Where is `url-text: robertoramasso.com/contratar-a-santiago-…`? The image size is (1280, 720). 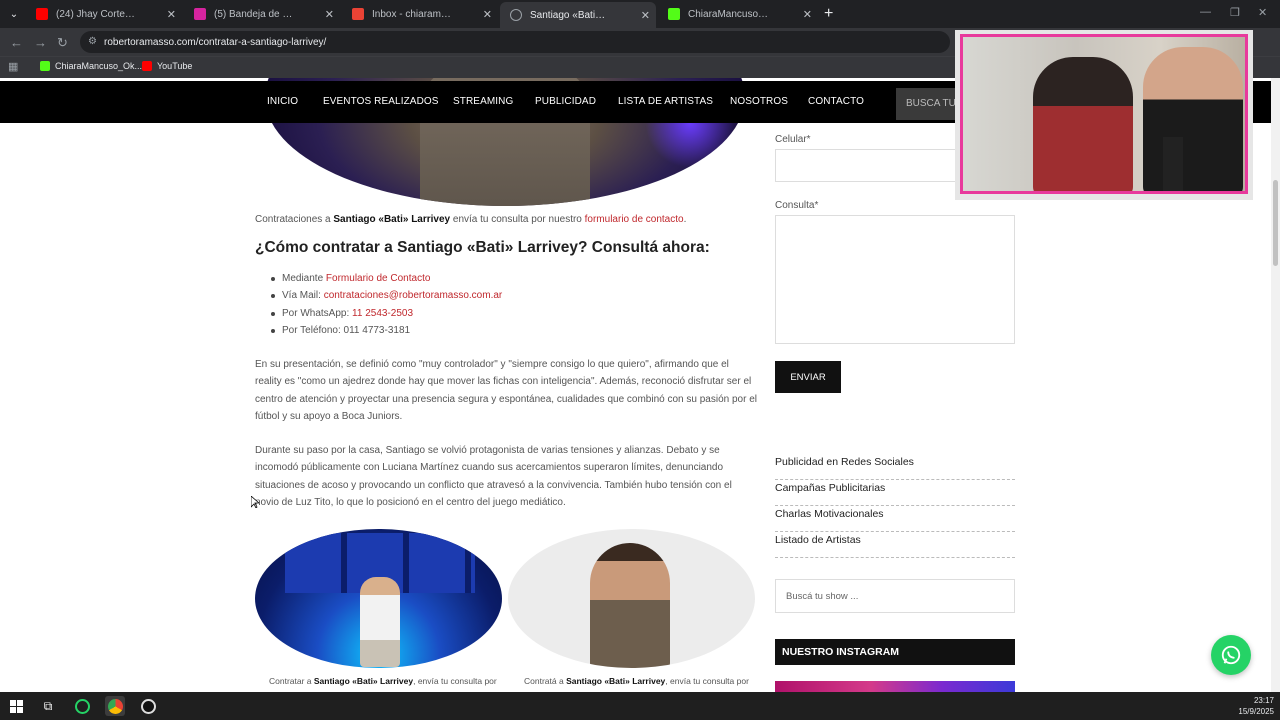 url-text: robertoramasso.com/contratar-a-santiago-… is located at coordinates (215, 42).